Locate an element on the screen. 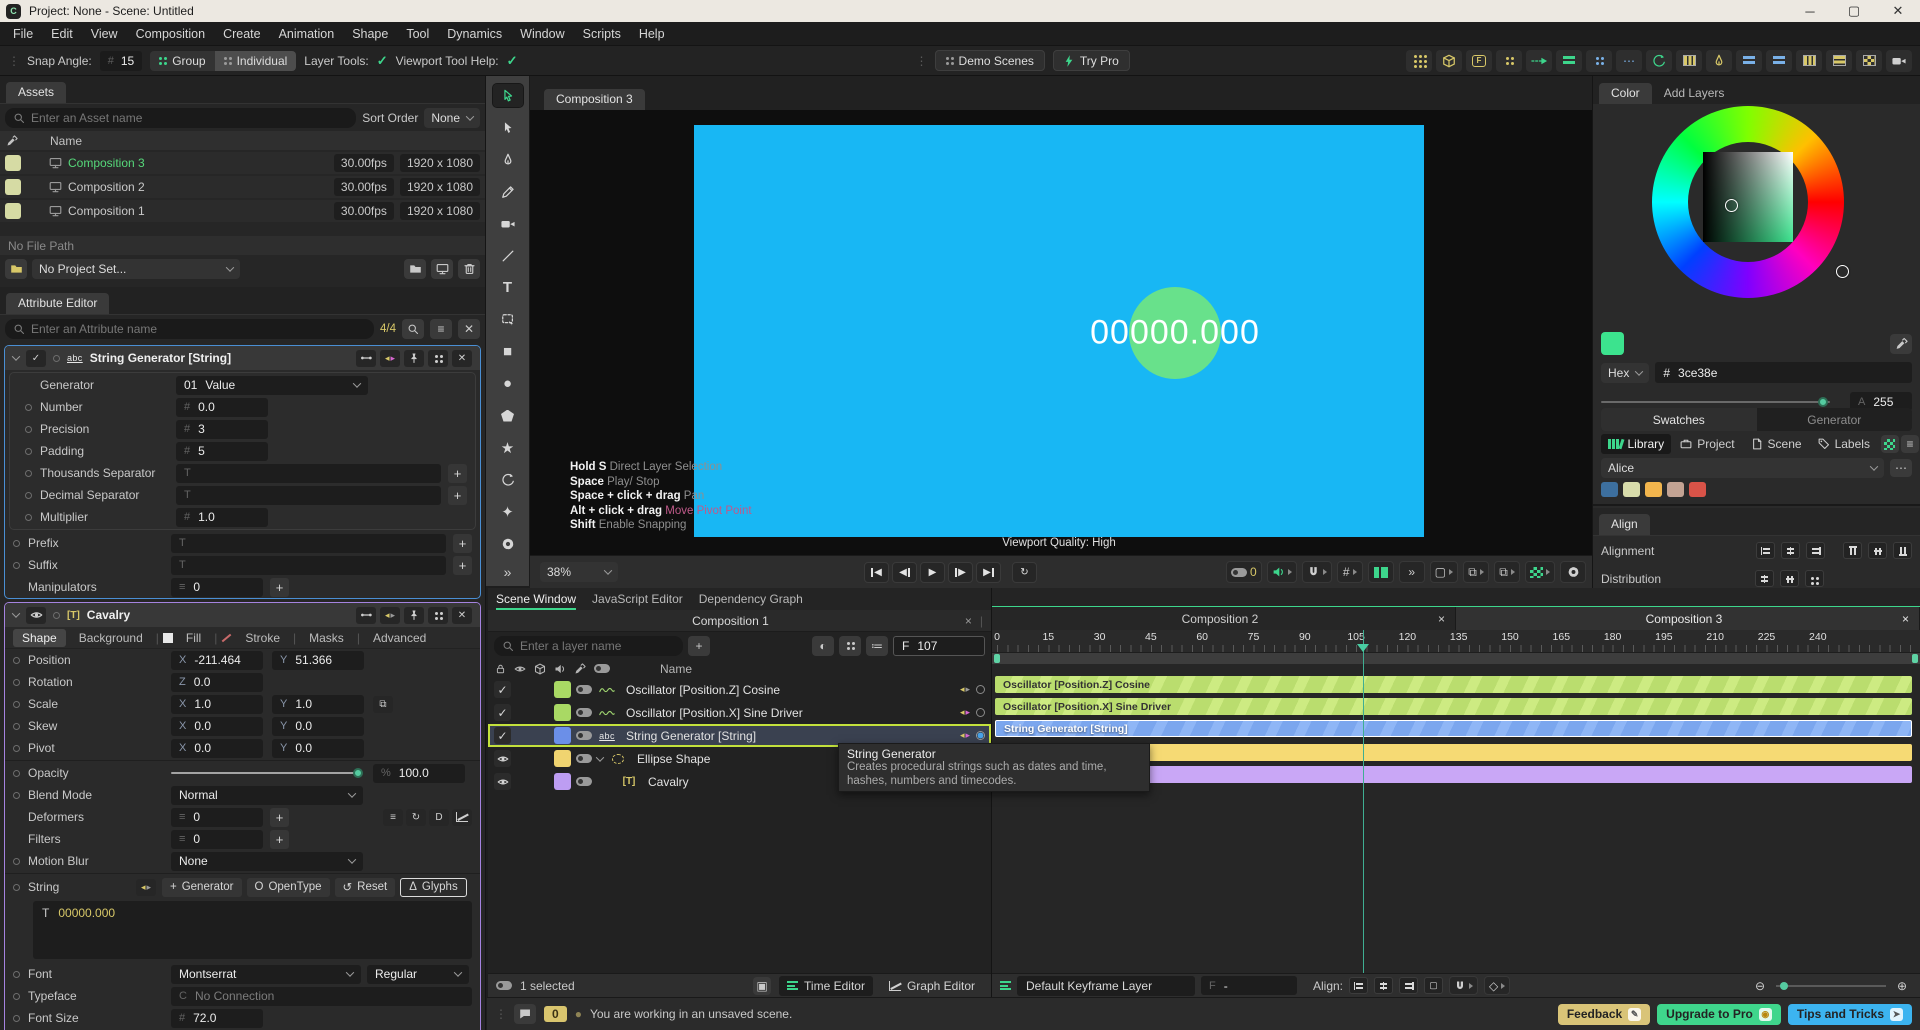 This screenshot has height=1030, width=1920. attribute-search-field is located at coordinates (198, 328).